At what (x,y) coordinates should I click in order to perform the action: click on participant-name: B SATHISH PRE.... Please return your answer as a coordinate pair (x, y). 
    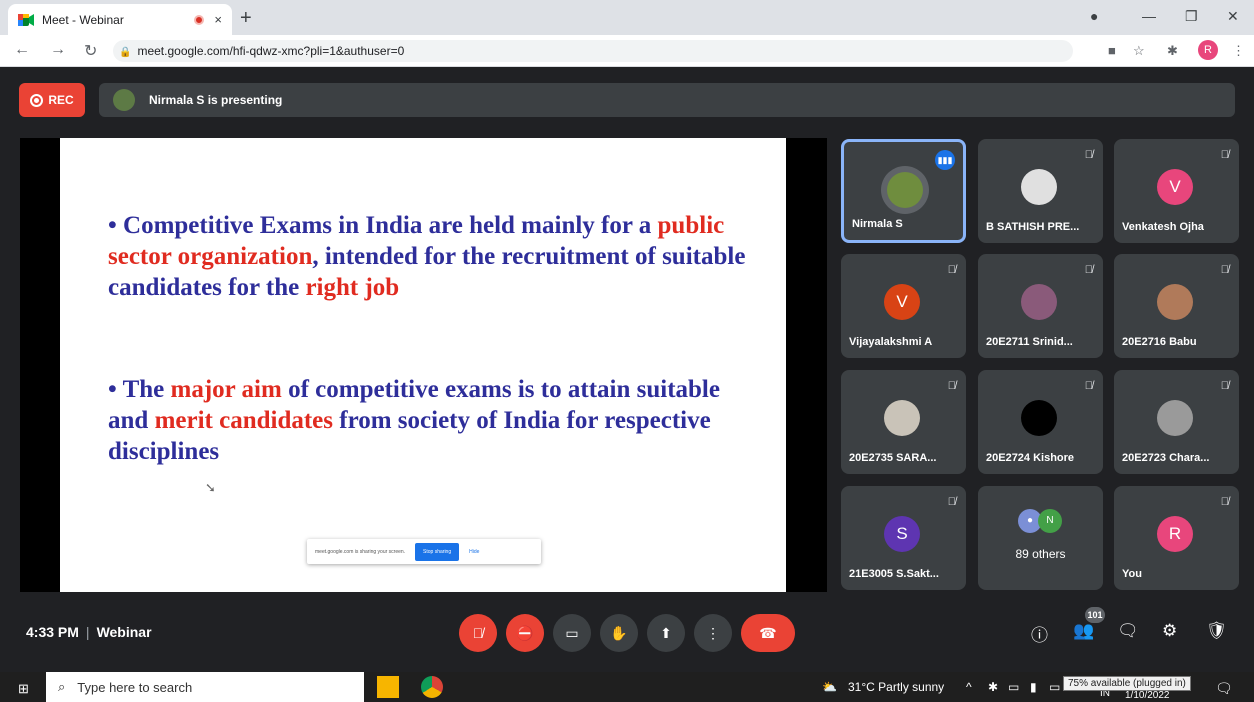
    Looking at the image, I should click on (1033, 227).